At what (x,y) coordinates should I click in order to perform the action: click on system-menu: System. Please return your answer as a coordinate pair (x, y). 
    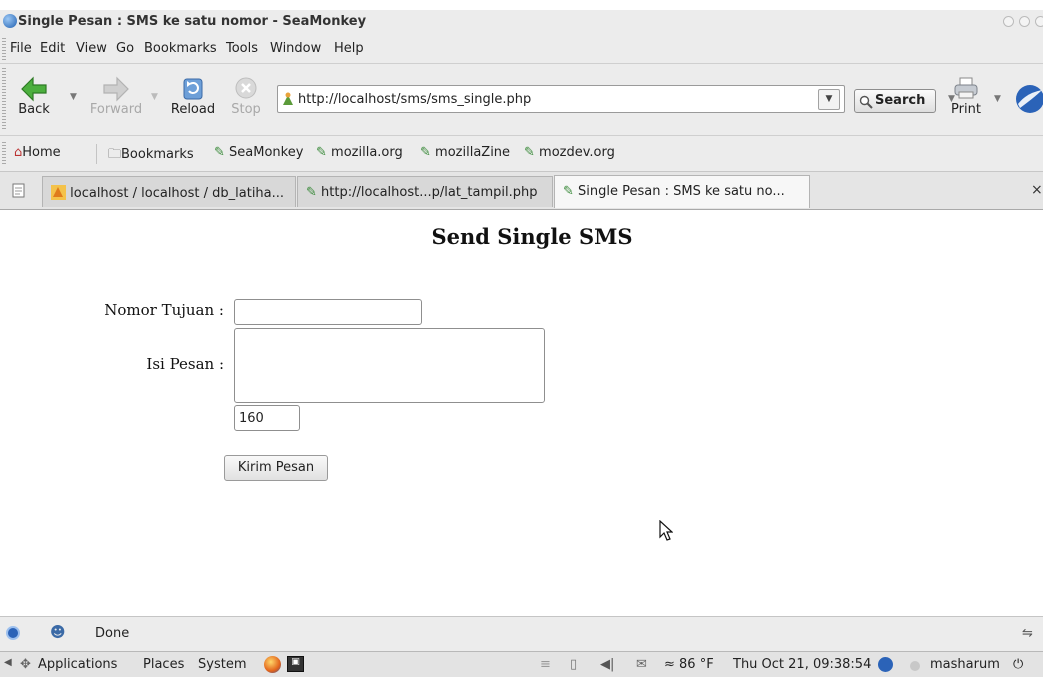
    Looking at the image, I should click on (222, 664).